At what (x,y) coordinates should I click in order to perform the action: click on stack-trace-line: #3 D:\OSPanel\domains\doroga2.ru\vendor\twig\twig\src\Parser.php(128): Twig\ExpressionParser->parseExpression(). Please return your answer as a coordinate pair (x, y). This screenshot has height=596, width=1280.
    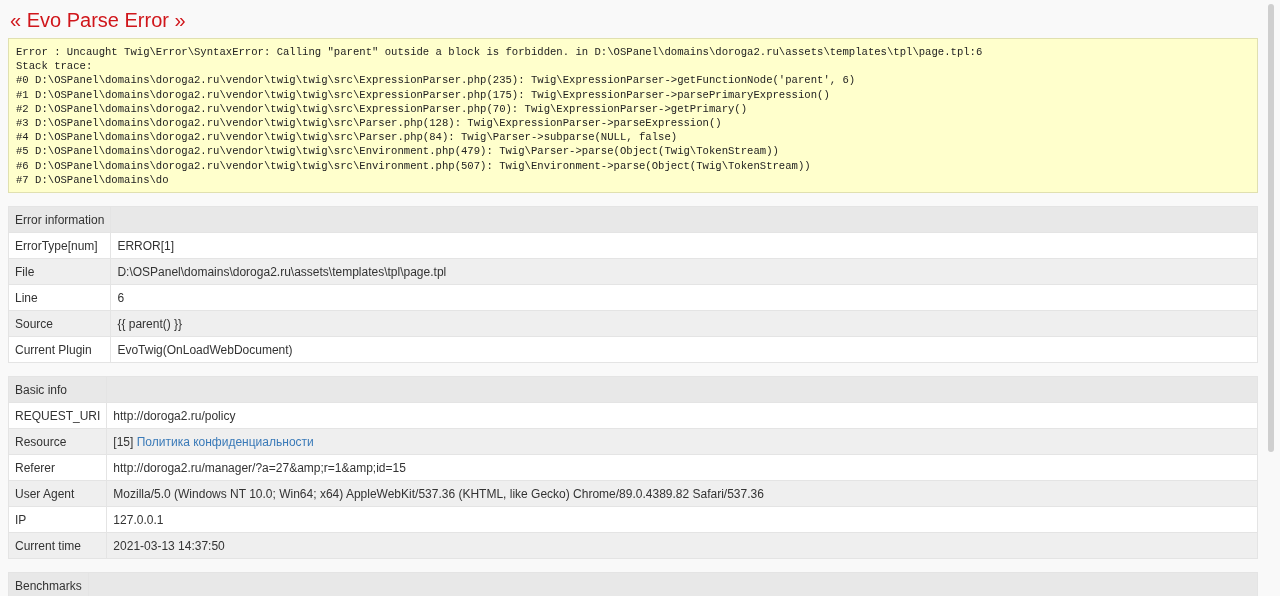
    Looking at the image, I should click on (369, 123).